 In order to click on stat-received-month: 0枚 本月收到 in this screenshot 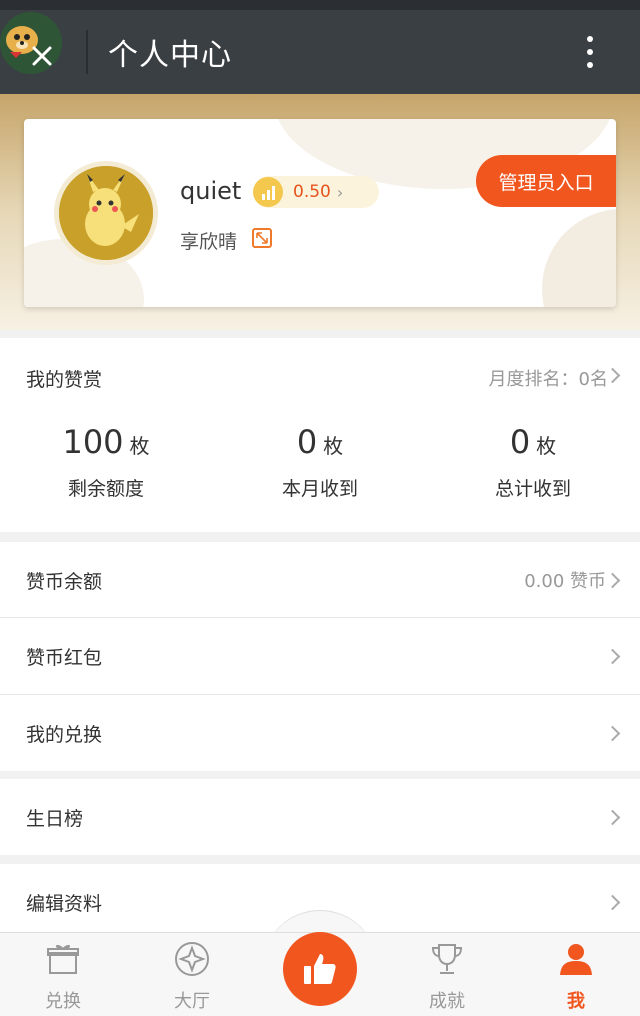, I will do `click(319, 461)`.